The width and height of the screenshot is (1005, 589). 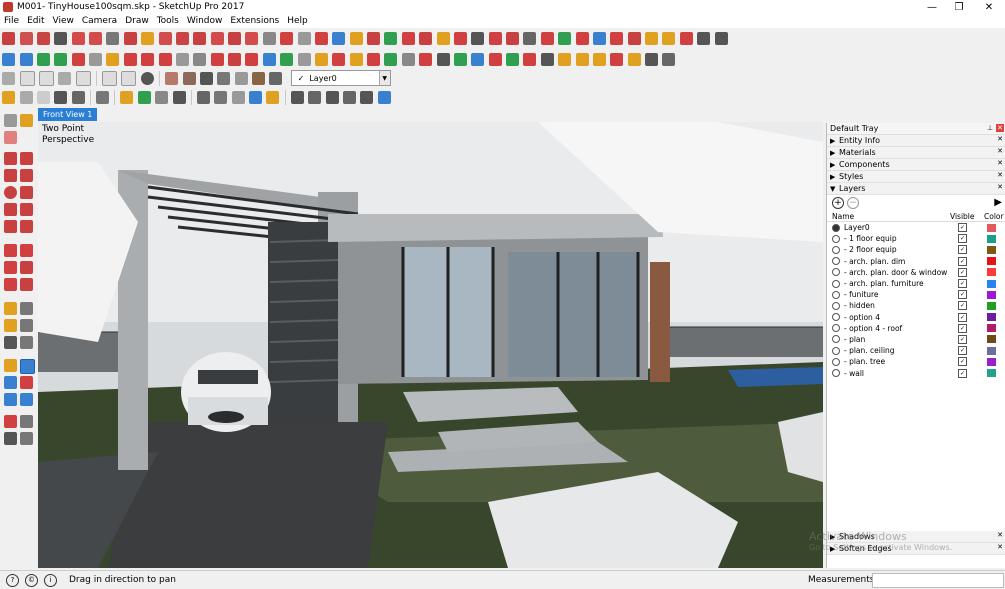 What do you see at coordinates (652, 59) in the screenshot?
I see `dashed-icon` at bounding box center [652, 59].